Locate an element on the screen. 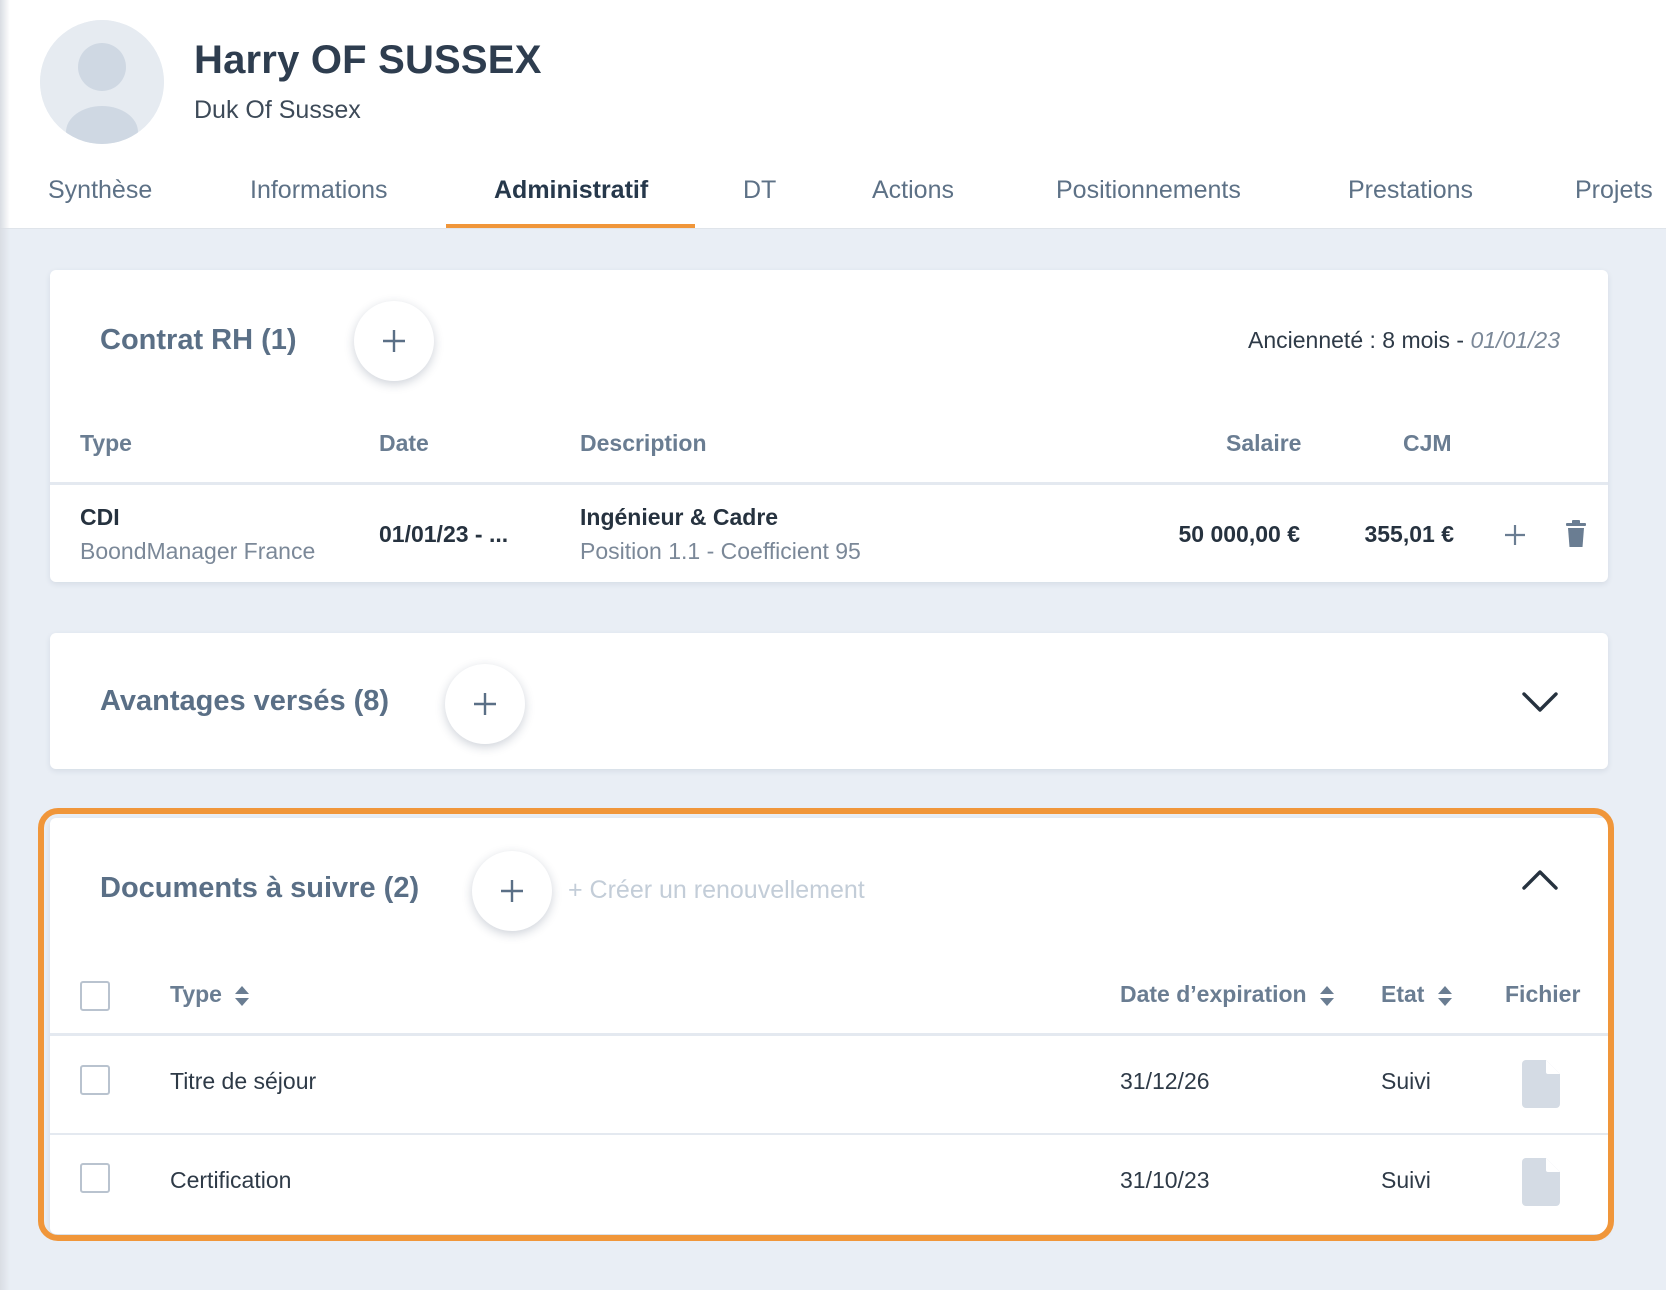  document-type: Certification is located at coordinates (231, 1180).